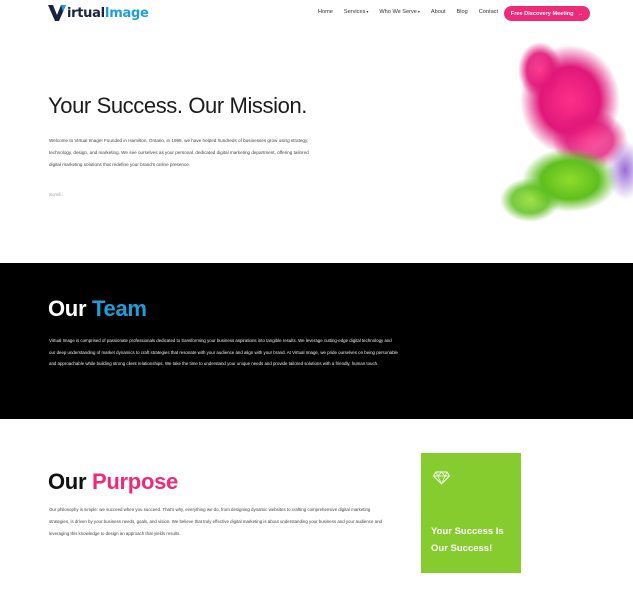  What do you see at coordinates (108, 13) in the screenshot?
I see `logo-text: irtualImage` at bounding box center [108, 13].